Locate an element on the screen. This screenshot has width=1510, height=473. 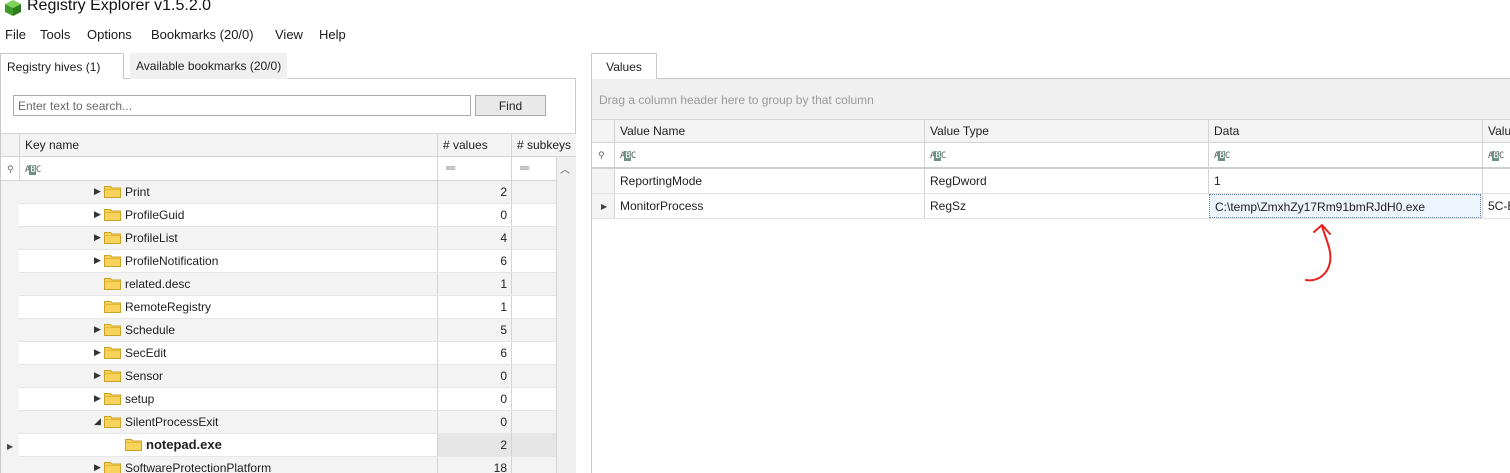
filter-subkeys: ═ is located at coordinates (533, 169).